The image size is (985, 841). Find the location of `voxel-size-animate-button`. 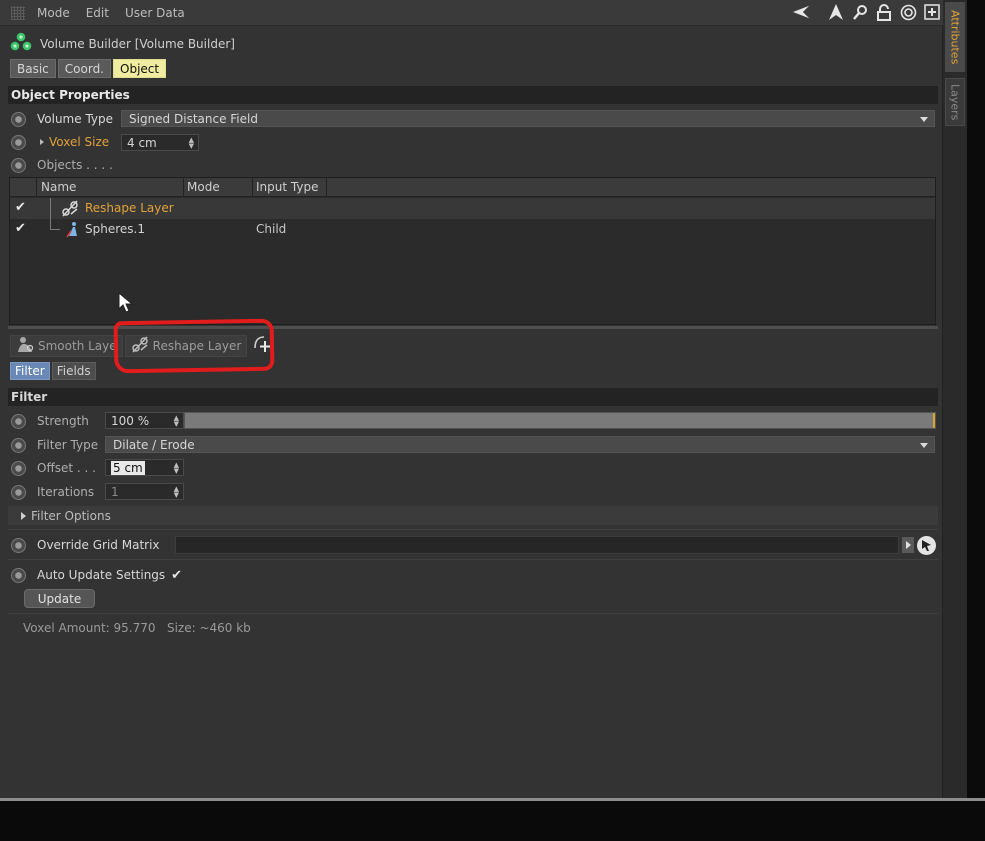

voxel-size-animate-button is located at coordinates (18, 142).